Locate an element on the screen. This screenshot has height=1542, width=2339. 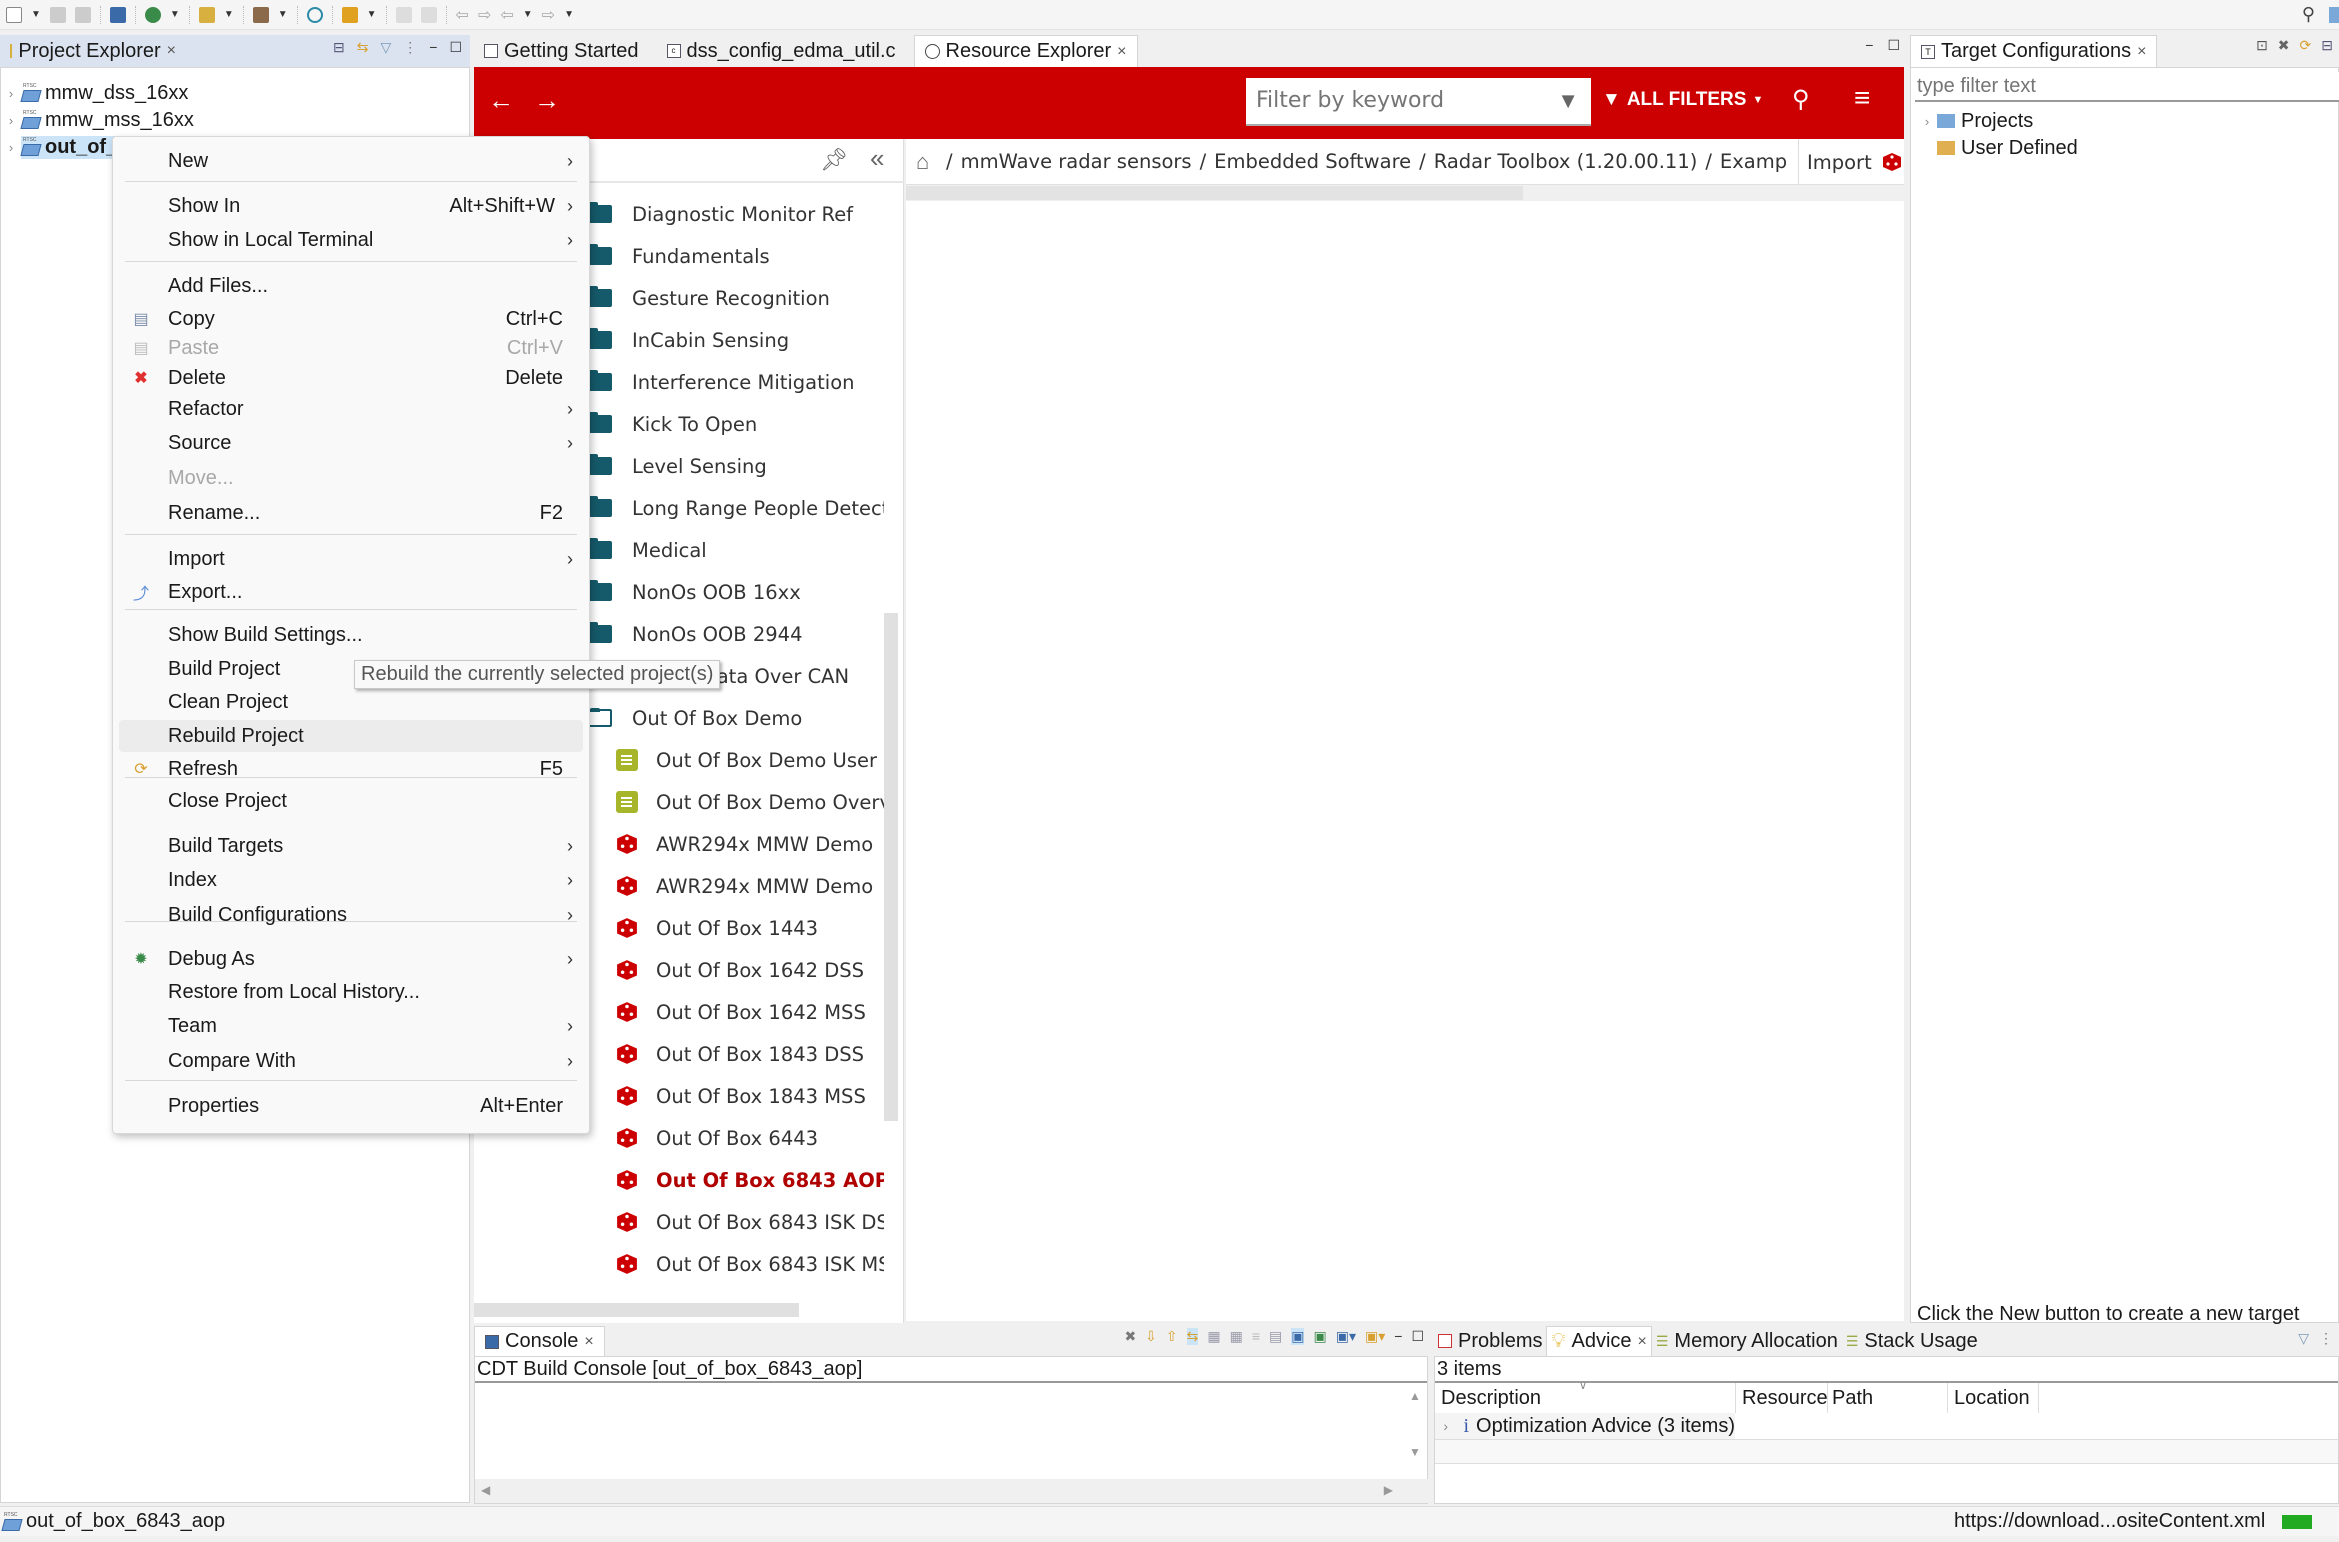
menu-item-import: Import › is located at coordinates (351, 559).